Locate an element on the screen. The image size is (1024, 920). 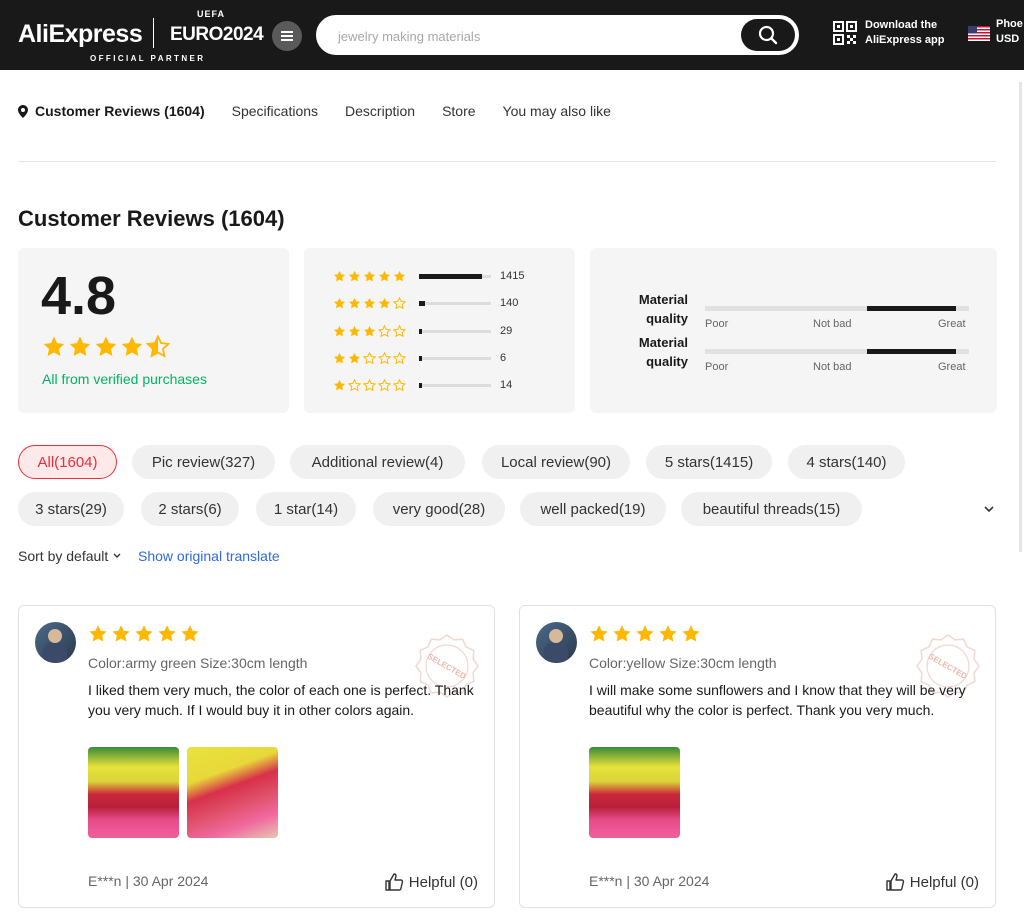
locale-selector: Phoe USD is located at coordinates (1009, 32).